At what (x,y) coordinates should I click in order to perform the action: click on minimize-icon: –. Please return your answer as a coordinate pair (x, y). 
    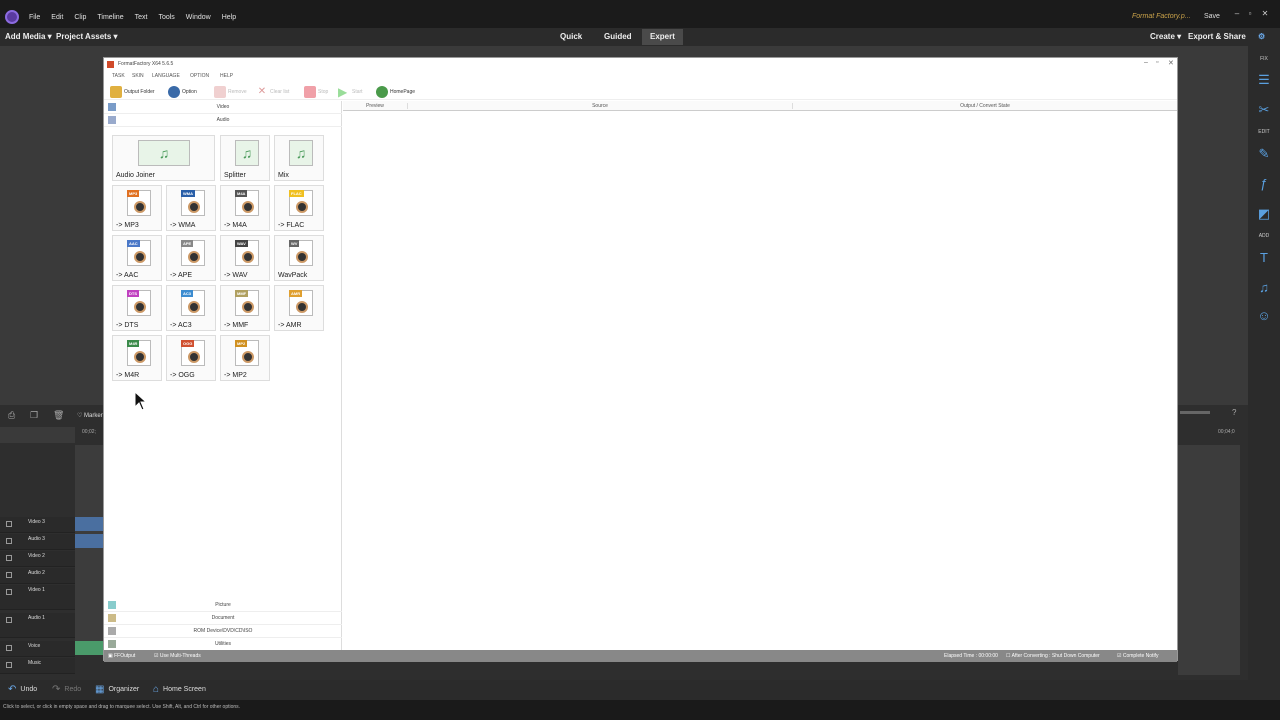
    Looking at the image, I should click on (1237, 14).